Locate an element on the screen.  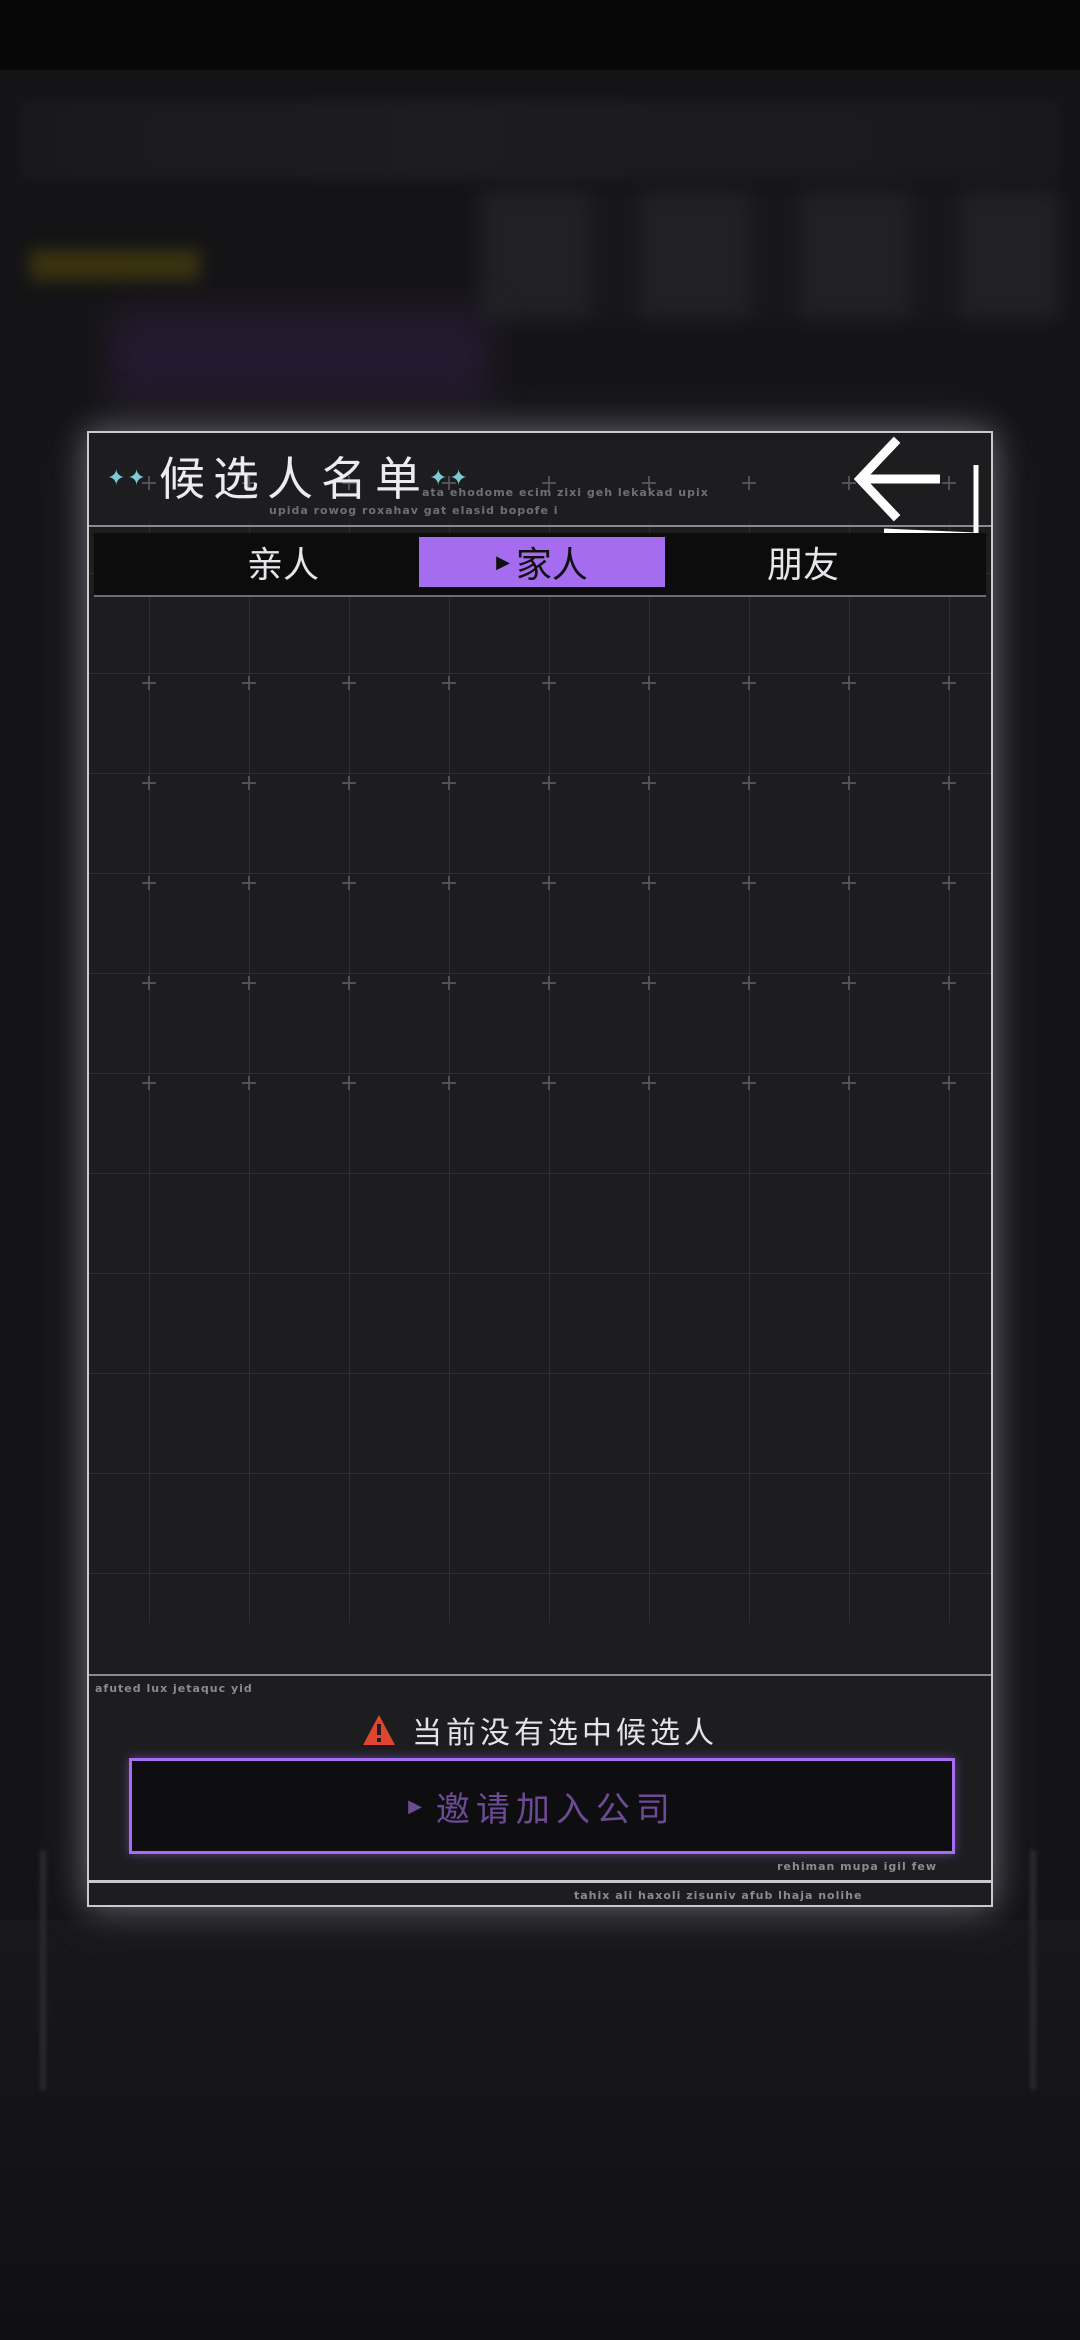
invite-button-label: 邀请加入公司 is located at coordinates (555, 1809).